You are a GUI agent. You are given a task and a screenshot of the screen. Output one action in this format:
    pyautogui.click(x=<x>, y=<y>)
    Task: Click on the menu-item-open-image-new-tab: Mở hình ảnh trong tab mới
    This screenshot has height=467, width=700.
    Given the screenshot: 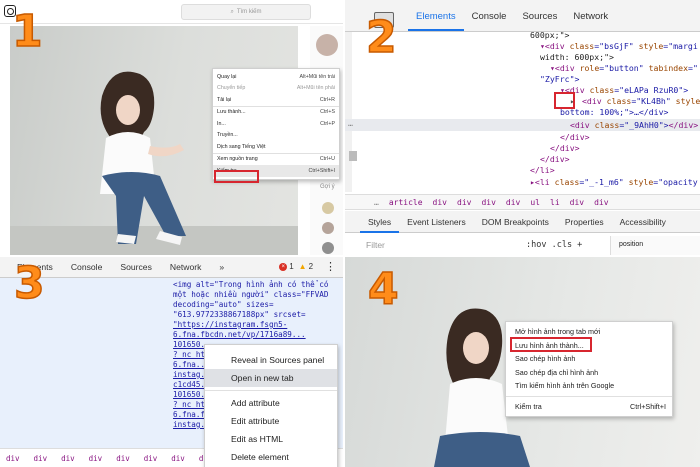 What is the action you would take?
    pyautogui.click(x=589, y=332)
    